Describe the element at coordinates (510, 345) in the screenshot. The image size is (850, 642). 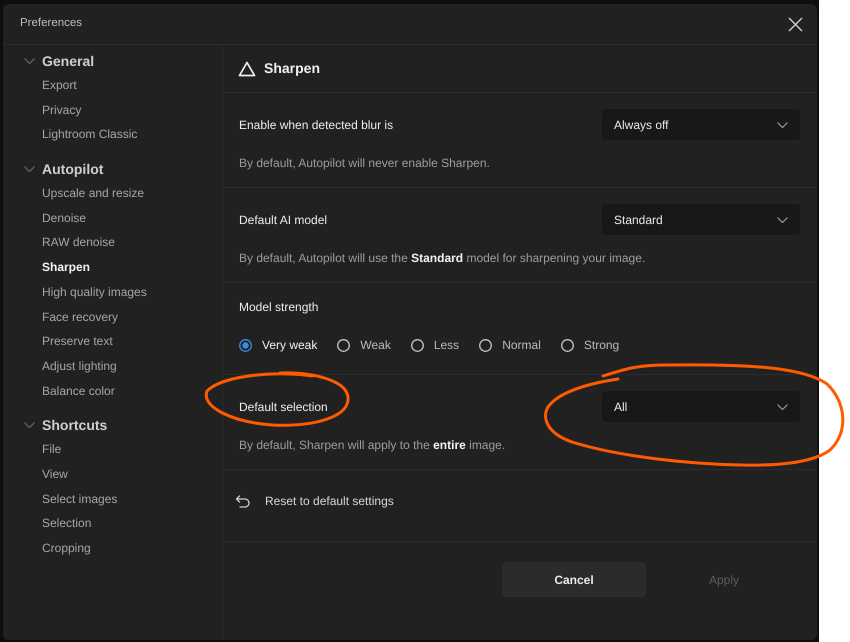
I see `radio-option: Normal` at that location.